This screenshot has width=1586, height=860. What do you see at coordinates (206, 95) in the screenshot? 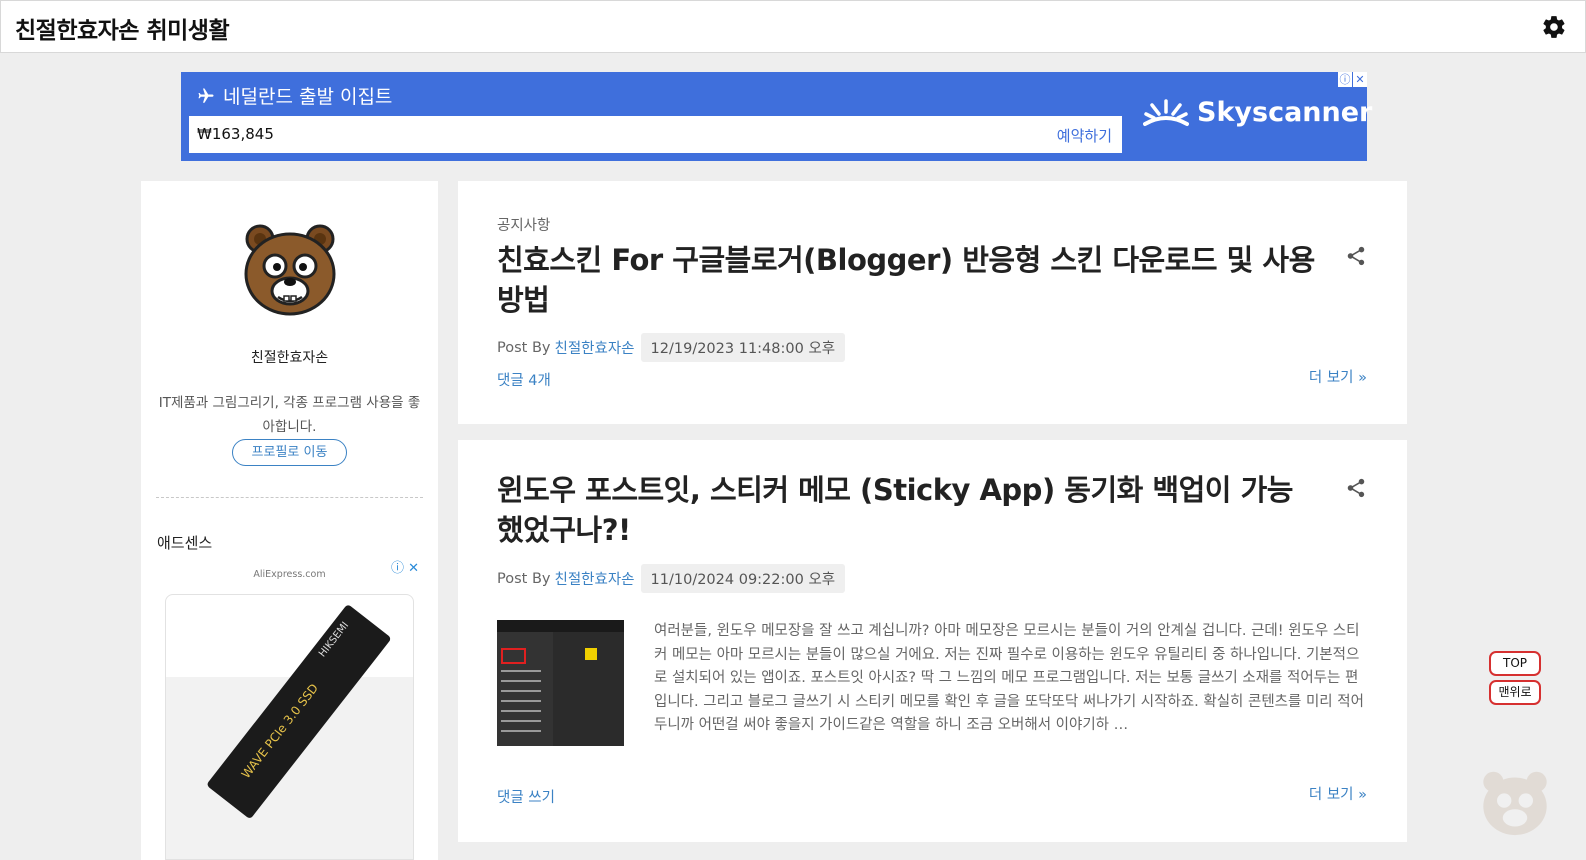
I see `airplane-icon` at bounding box center [206, 95].